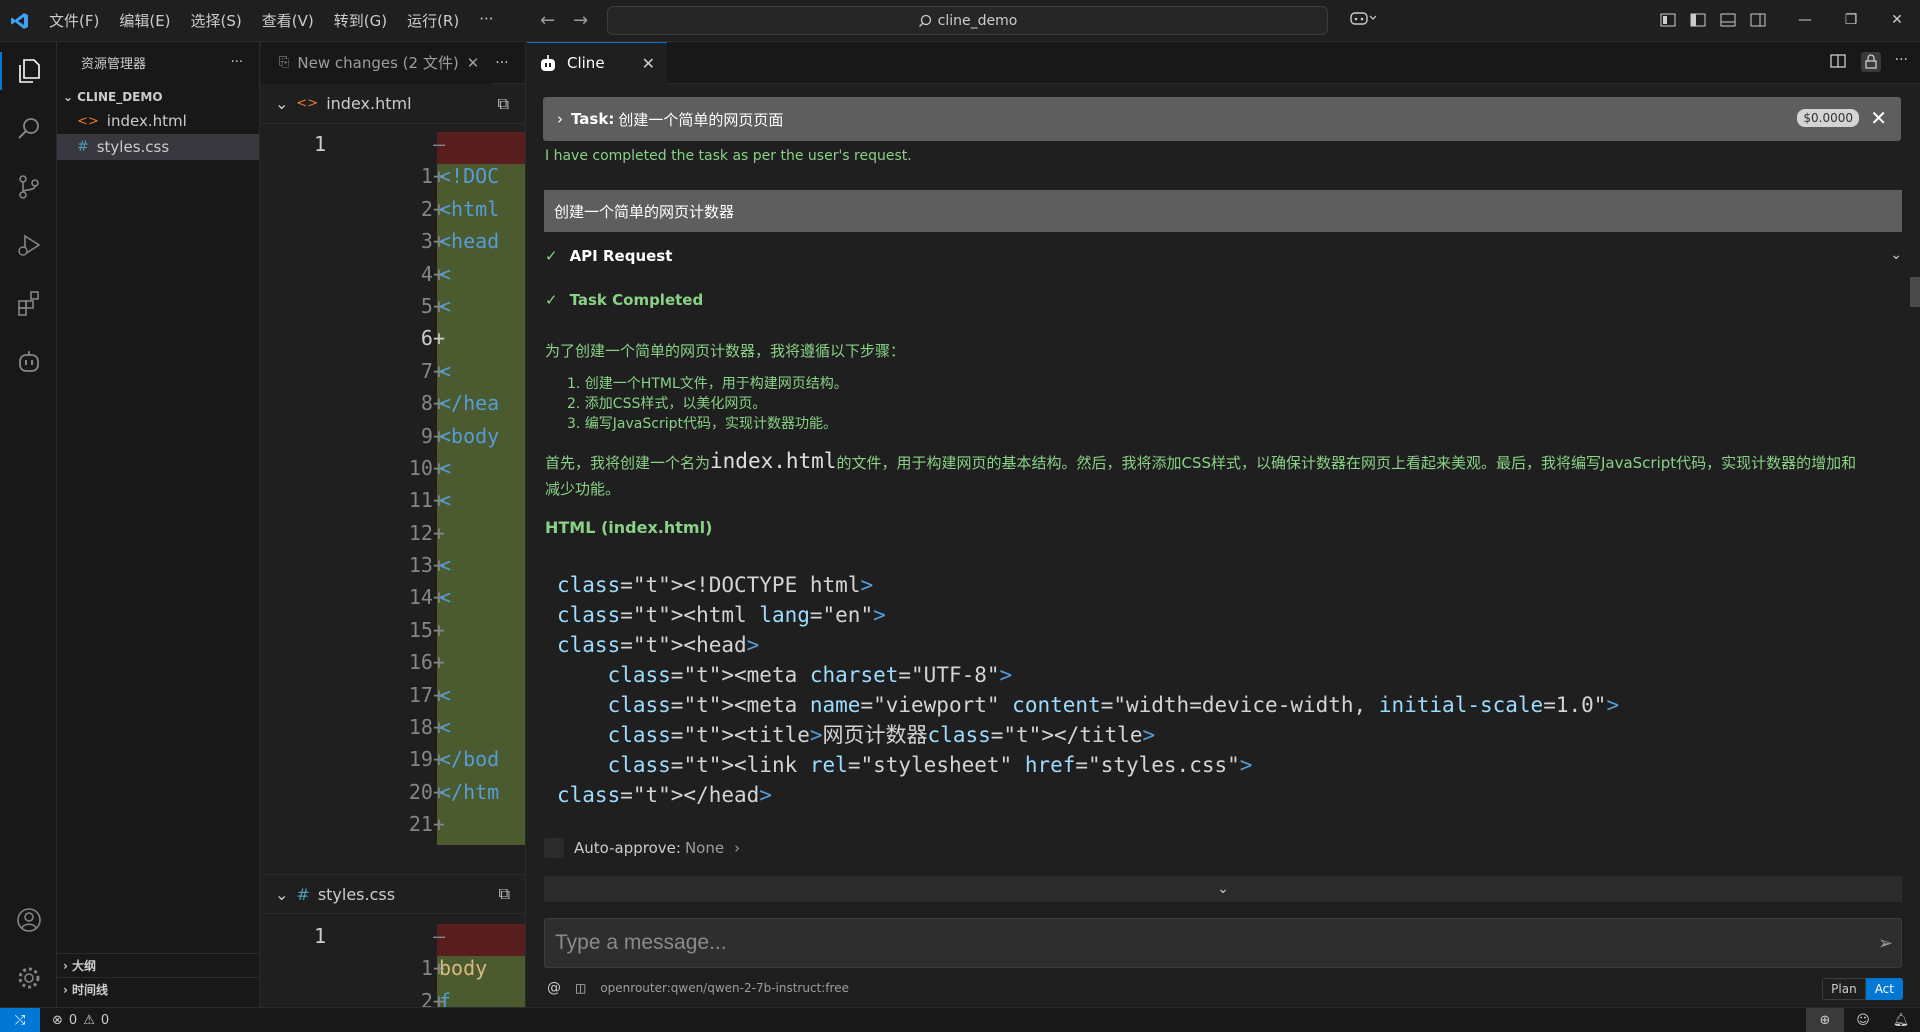 The width and height of the screenshot is (1920, 1032). I want to click on timeline-section: › 时间线, so click(158, 989).